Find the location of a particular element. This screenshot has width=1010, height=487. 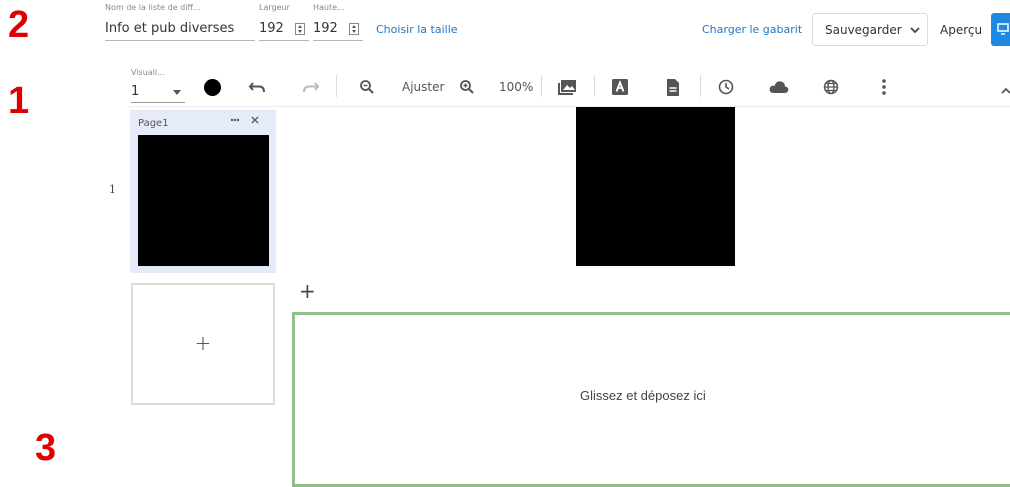

page-thumbnail-card: Page1 is located at coordinates (203, 191).